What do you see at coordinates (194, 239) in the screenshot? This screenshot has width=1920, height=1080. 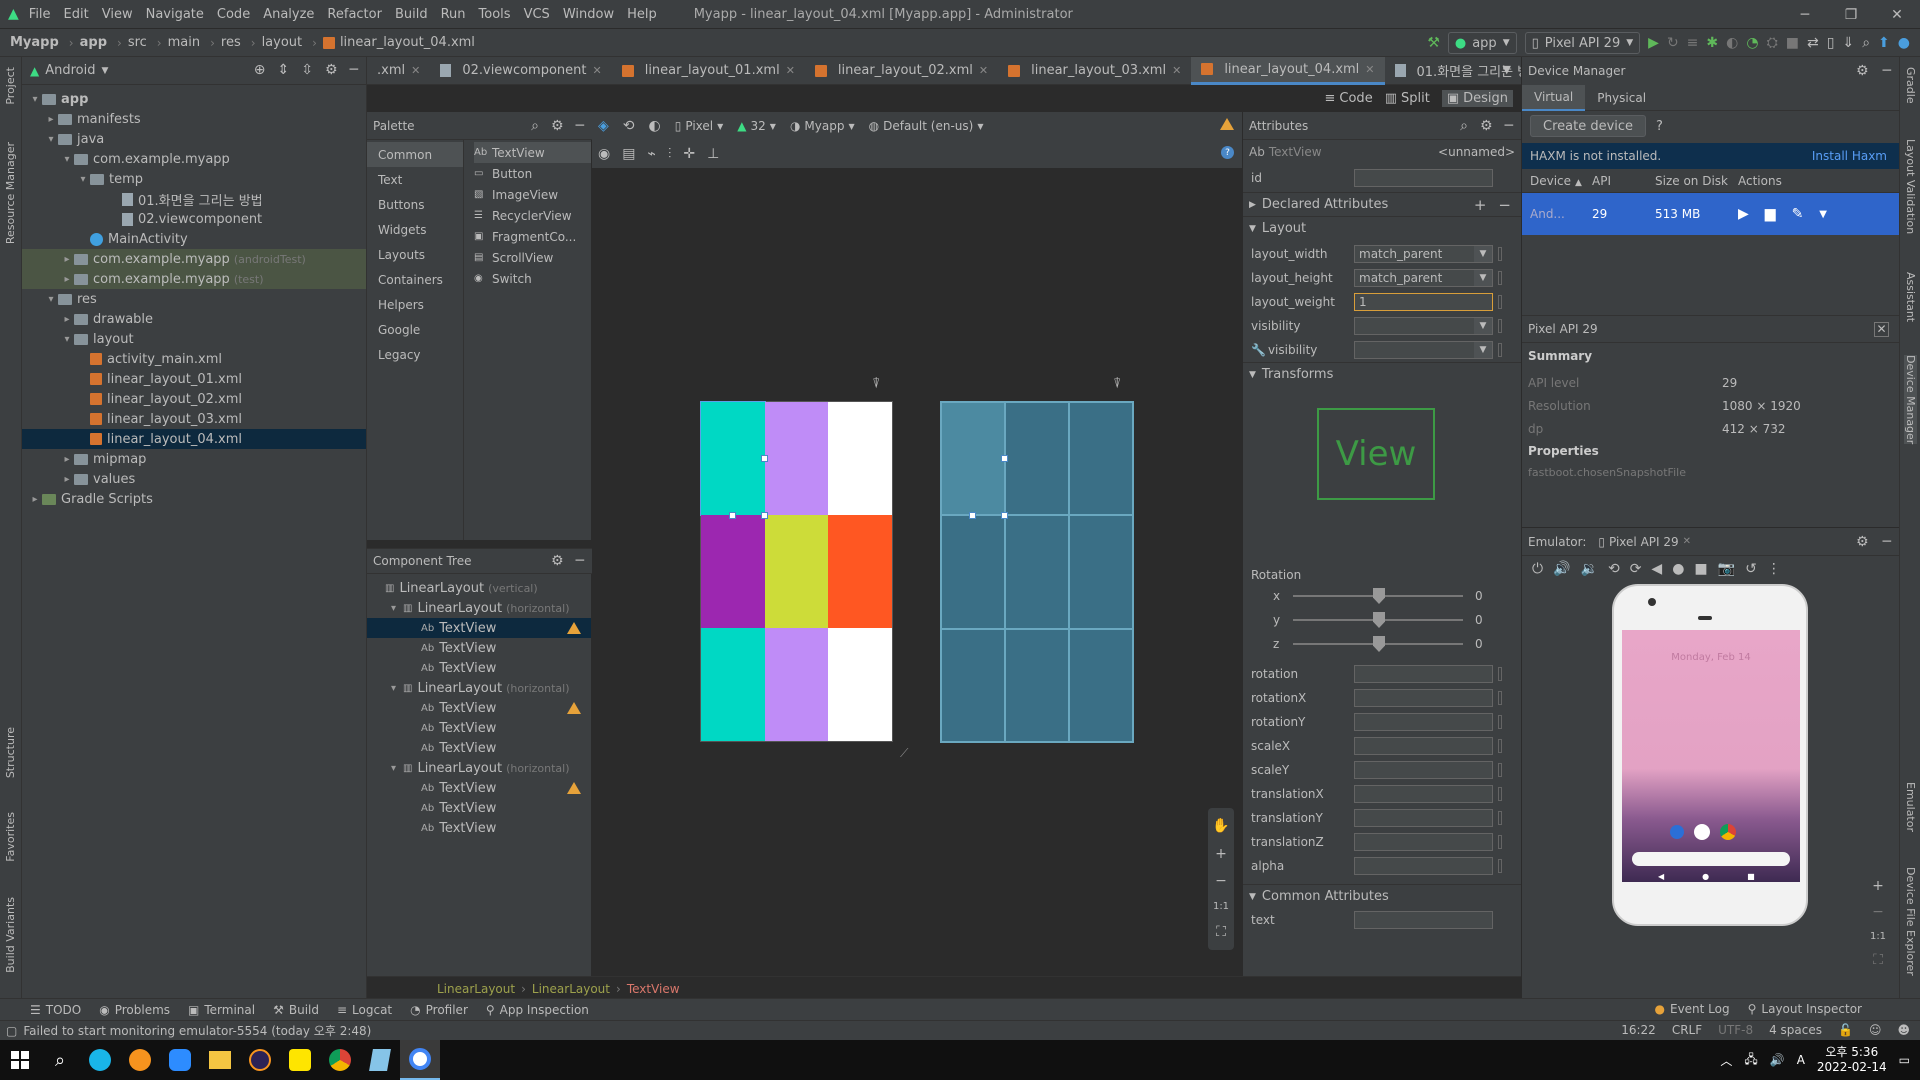 I see `project-tree-item: MainActivity` at bounding box center [194, 239].